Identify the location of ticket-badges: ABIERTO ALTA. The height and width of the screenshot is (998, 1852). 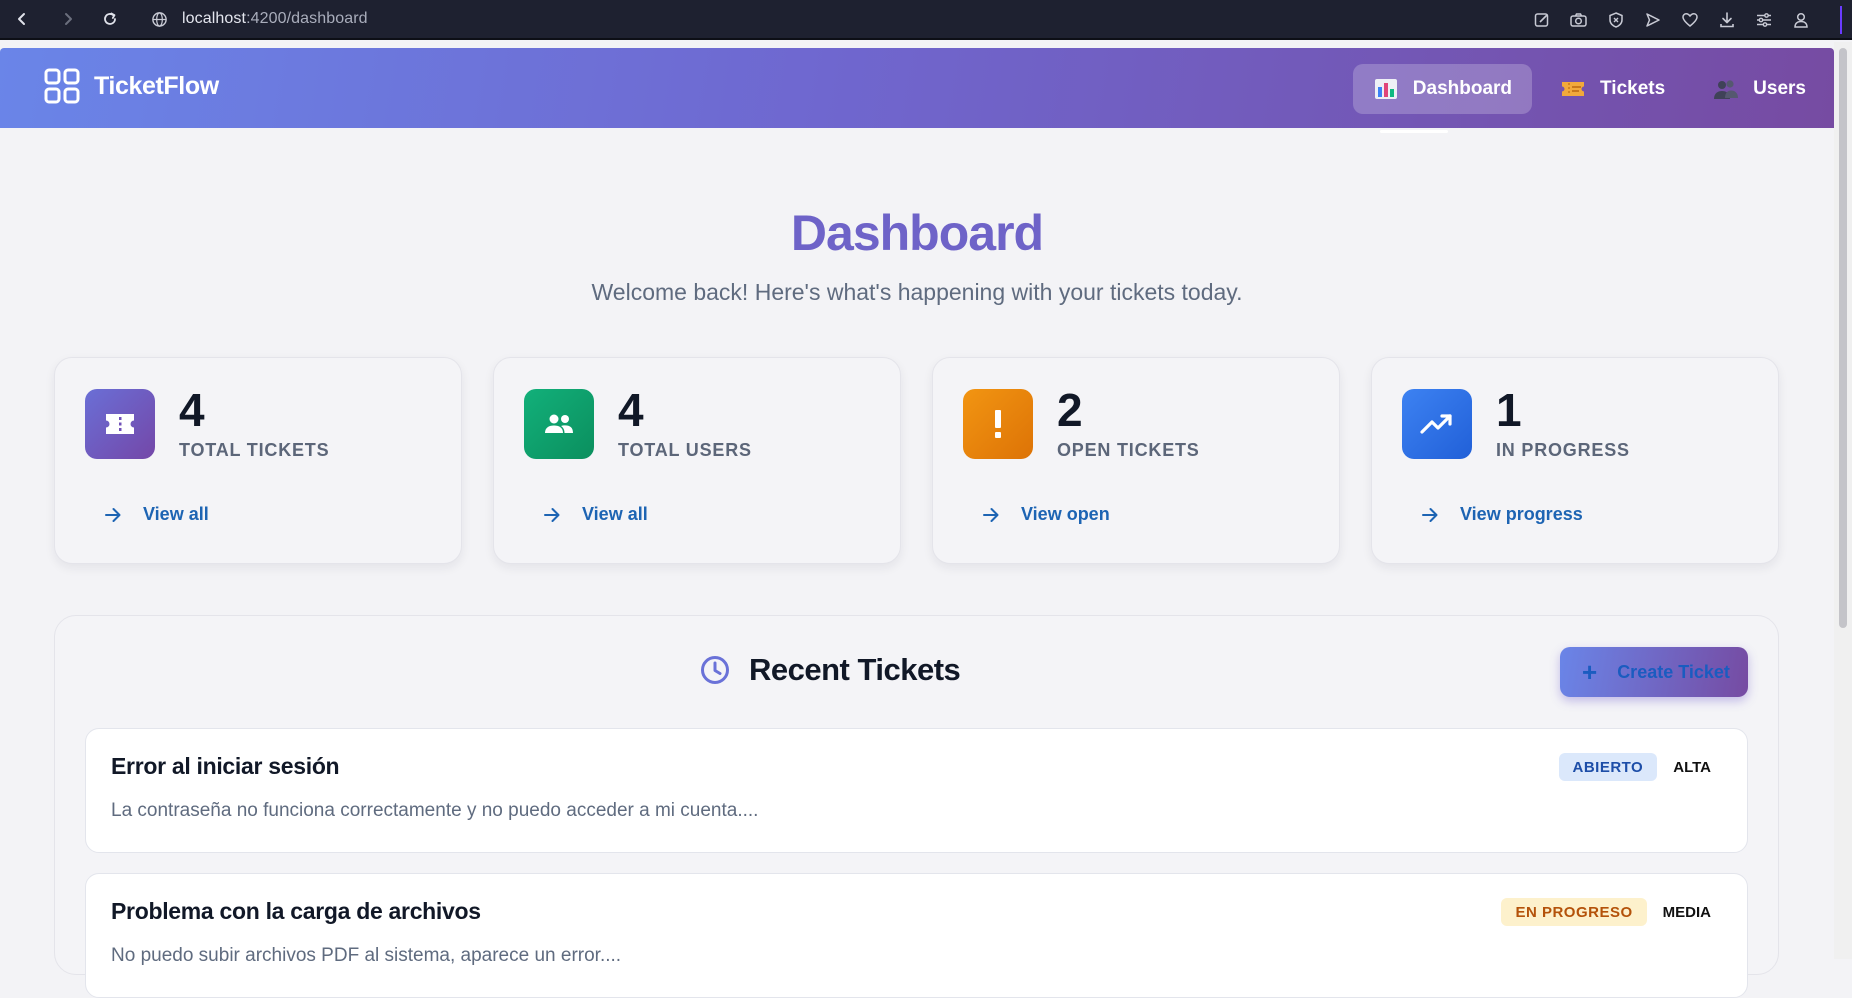
(1638, 767).